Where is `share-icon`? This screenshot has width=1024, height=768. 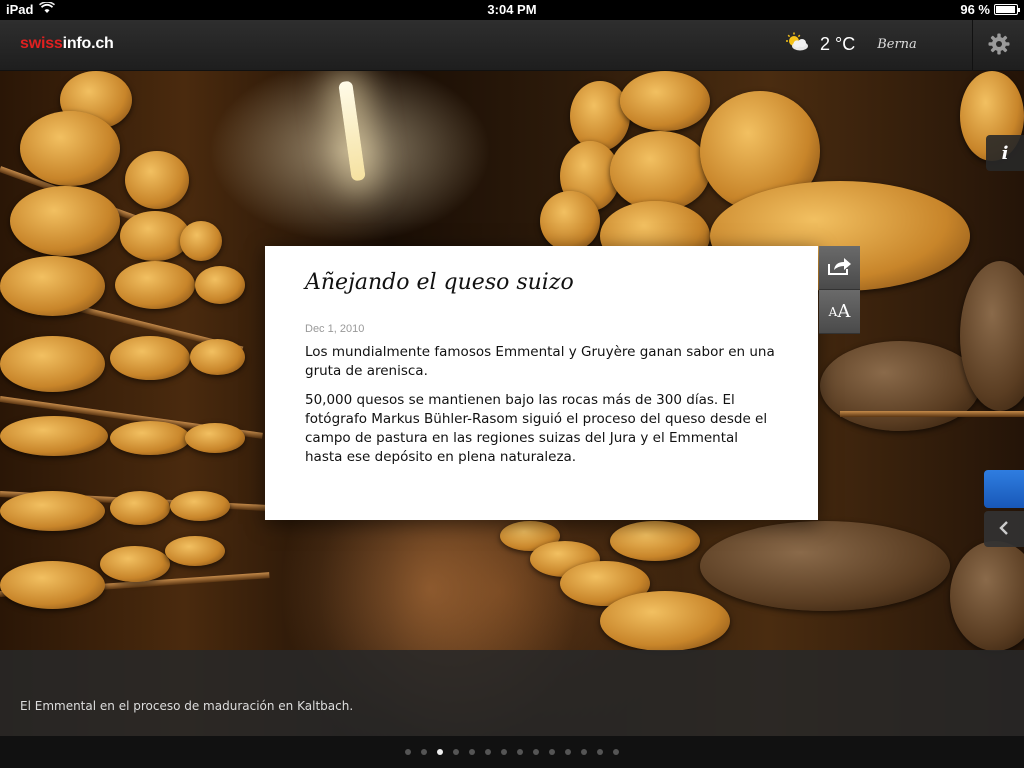 share-icon is located at coordinates (840, 268).